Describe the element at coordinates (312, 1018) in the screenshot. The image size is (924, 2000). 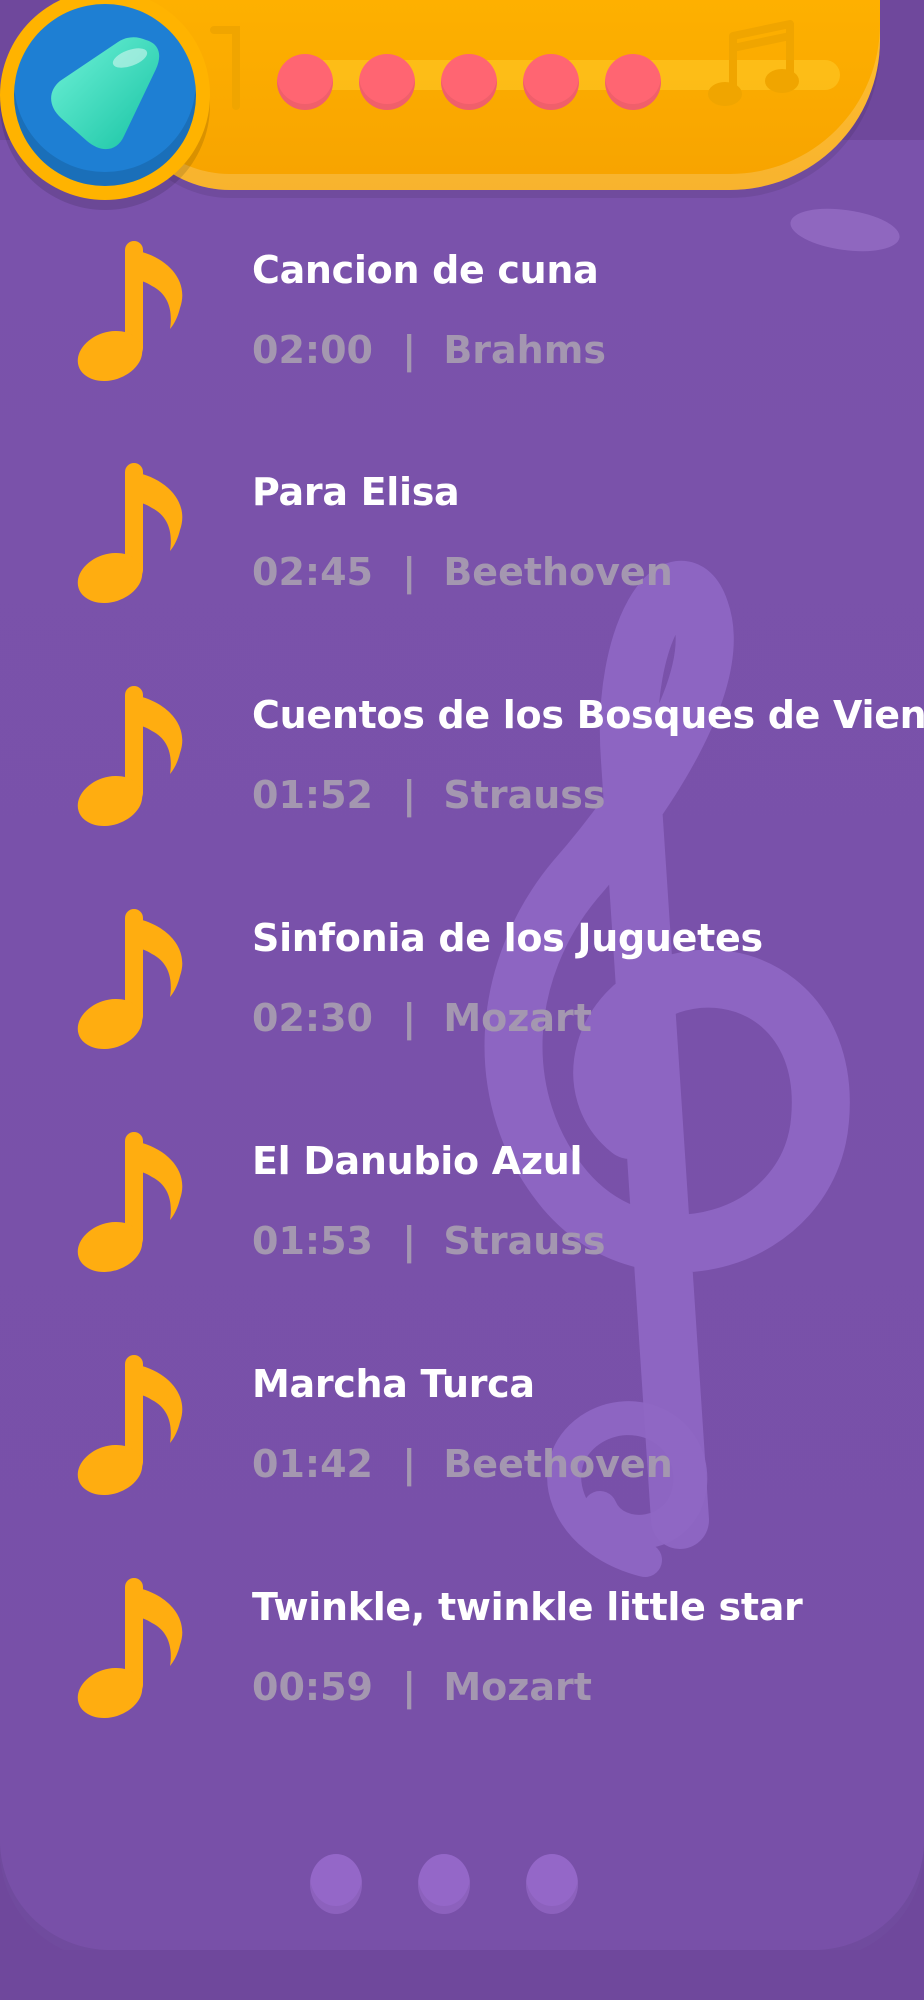
I see `song-duration: 02:30` at that location.